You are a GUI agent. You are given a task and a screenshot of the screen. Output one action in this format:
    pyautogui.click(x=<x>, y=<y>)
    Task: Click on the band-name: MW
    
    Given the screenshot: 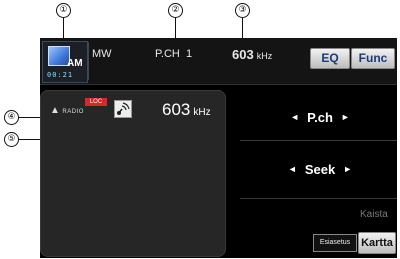 What is the action you would take?
    pyautogui.click(x=102, y=54)
    